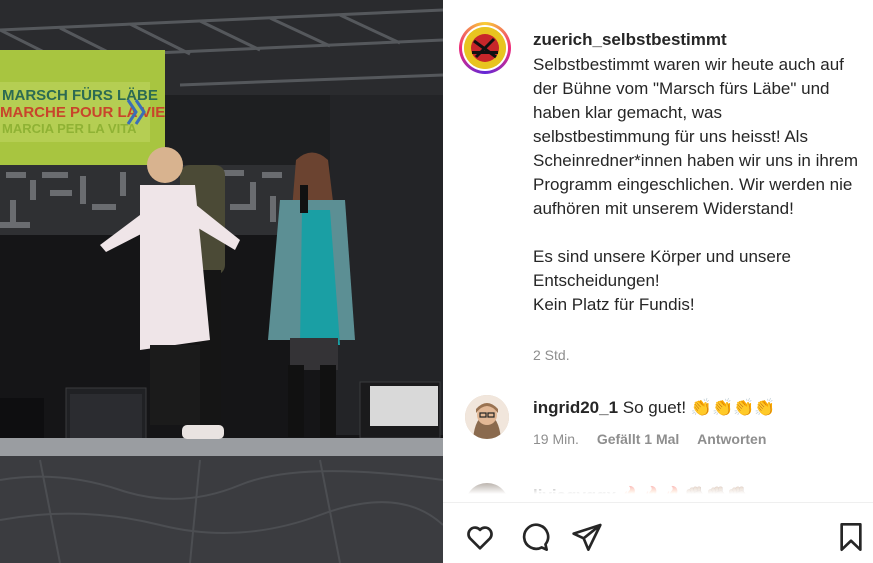 The image size is (873, 563). Describe the element at coordinates (480, 537) in the screenshot. I see `heart-icon` at that location.